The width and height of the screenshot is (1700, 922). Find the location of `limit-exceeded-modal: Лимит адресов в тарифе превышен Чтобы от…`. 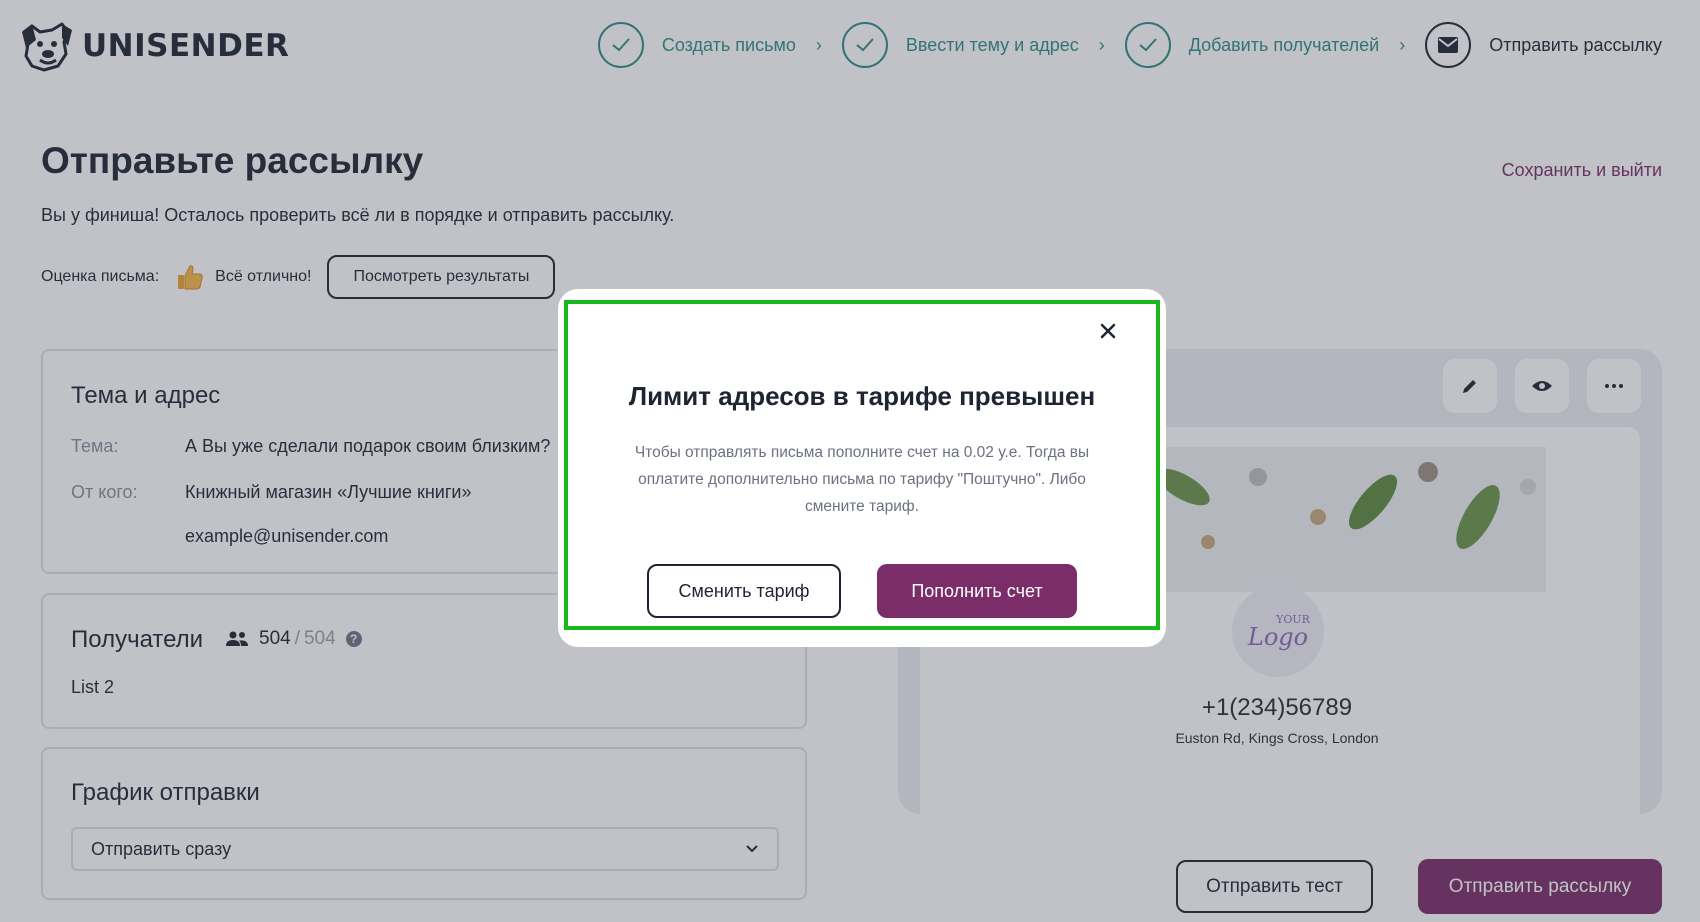

limit-exceeded-modal: Лимит адресов в тарифе превышен Чтобы от… is located at coordinates (862, 468).